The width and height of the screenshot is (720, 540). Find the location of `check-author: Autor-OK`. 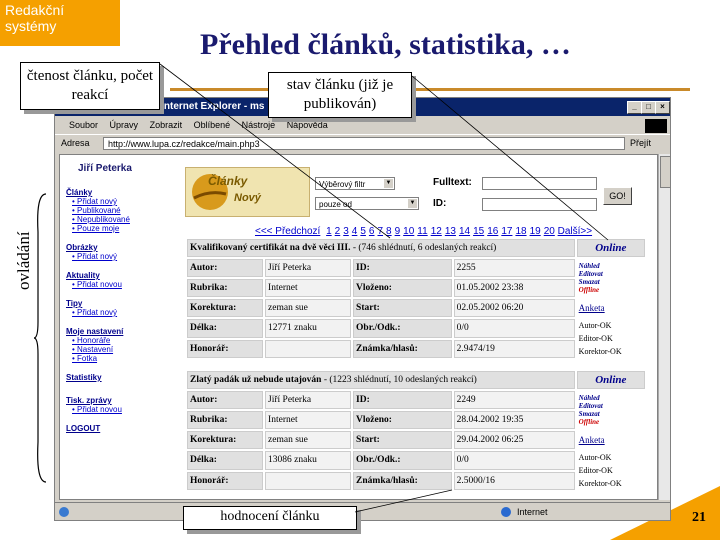

check-author: Autor-OK is located at coordinates (595, 325).